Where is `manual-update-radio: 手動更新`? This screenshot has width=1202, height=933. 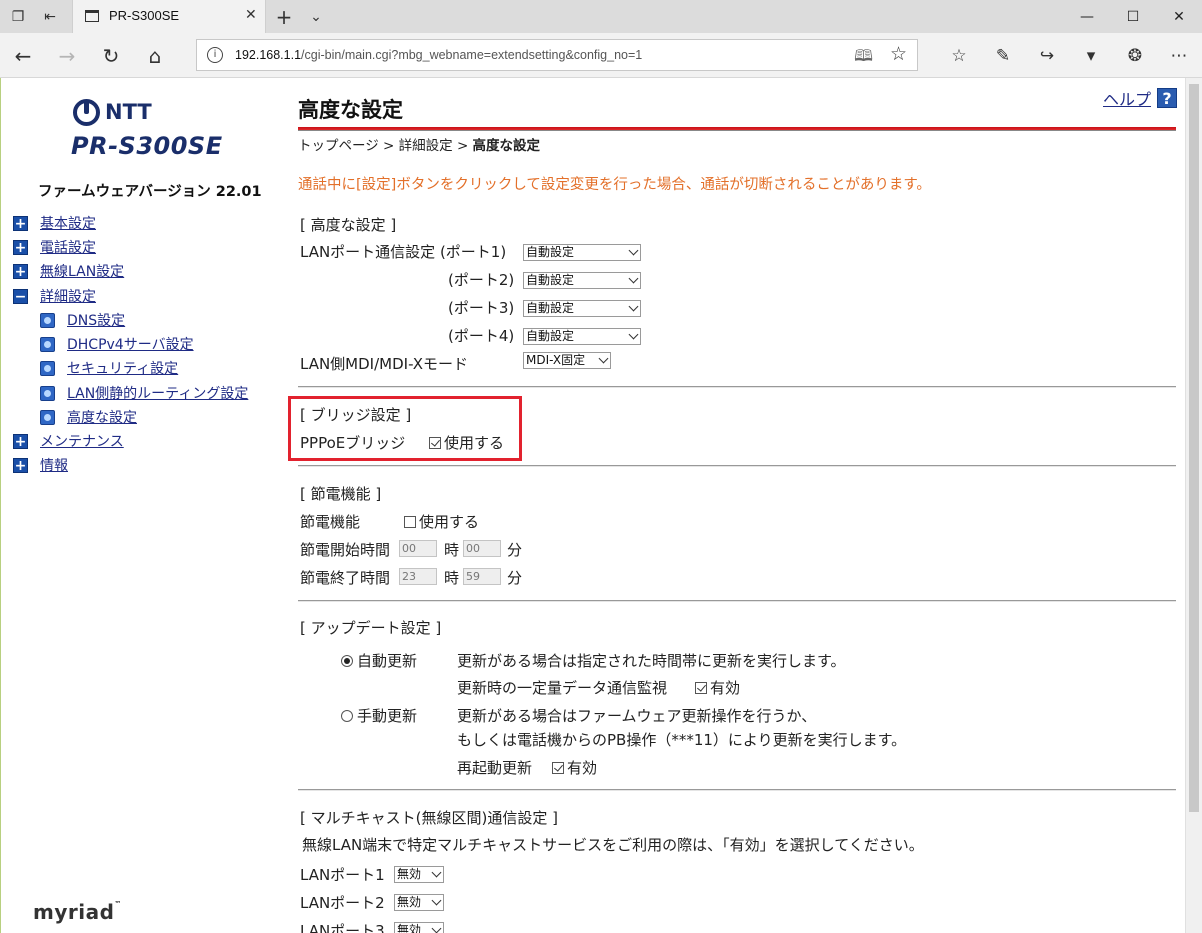 manual-update-radio: 手動更新 is located at coordinates (379, 715).